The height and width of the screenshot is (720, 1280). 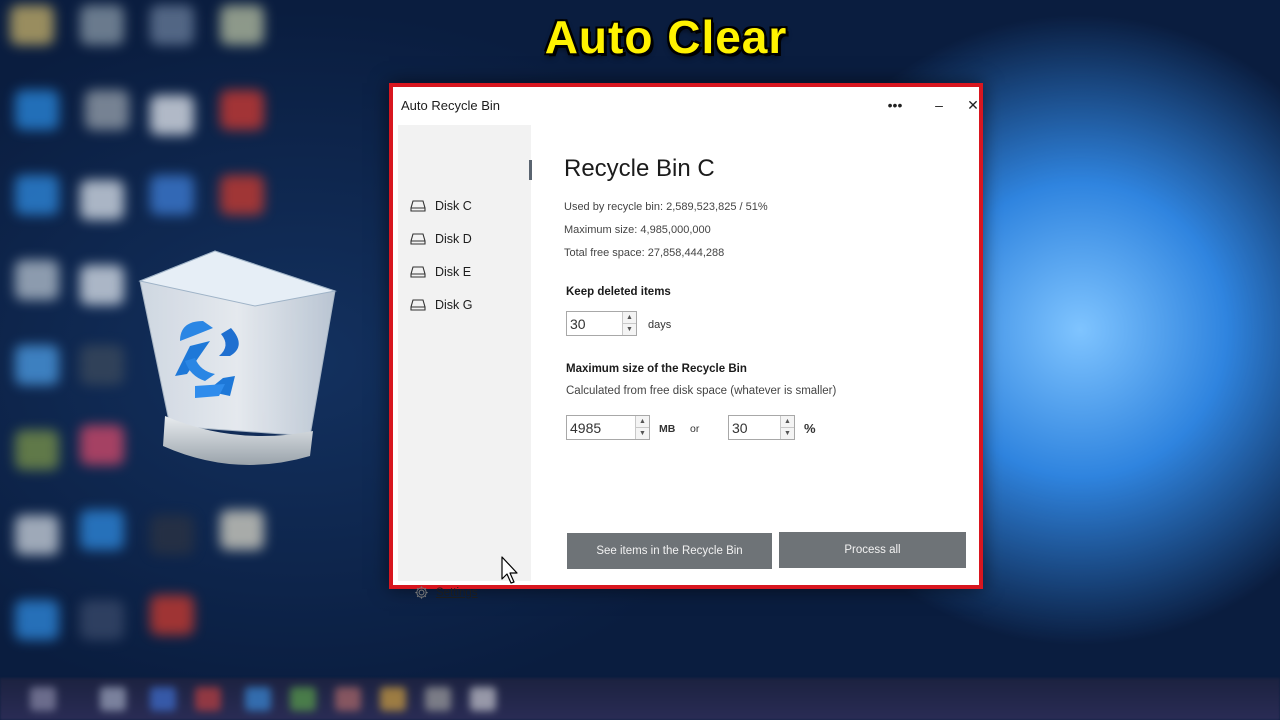 I want to click on mouse-cursor-icon, so click(x=509, y=570).